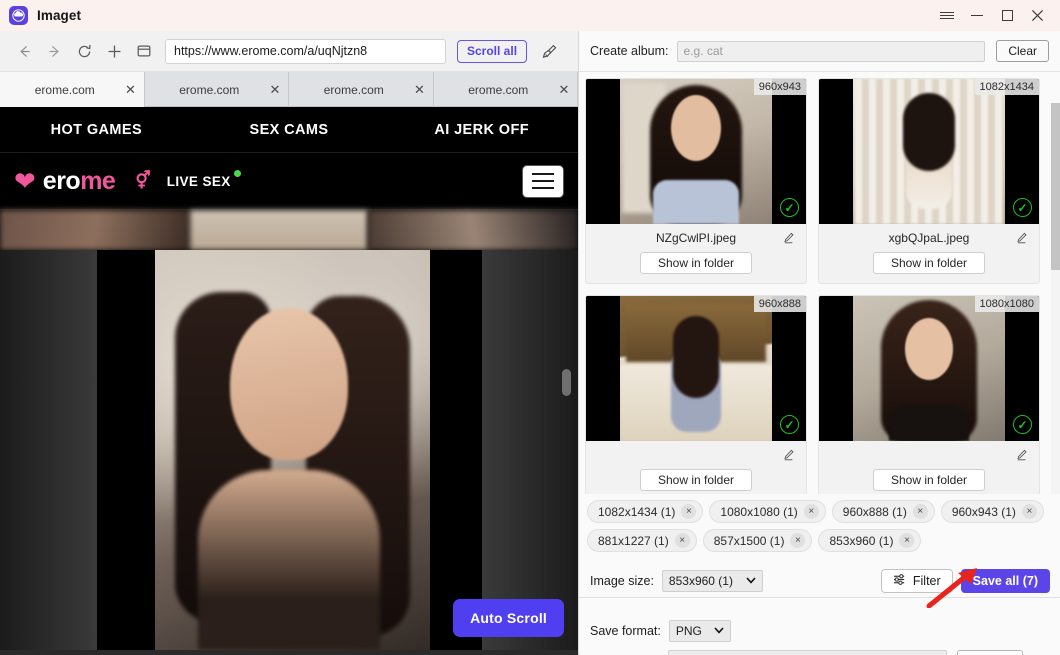  Describe the element at coordinates (947, 15) in the screenshot. I see `hamburger-menu-icon` at that location.